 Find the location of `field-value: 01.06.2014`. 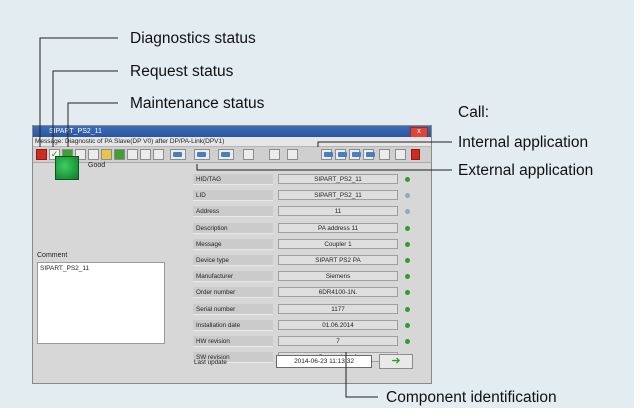

field-value: 01.06.2014 is located at coordinates (338, 324).